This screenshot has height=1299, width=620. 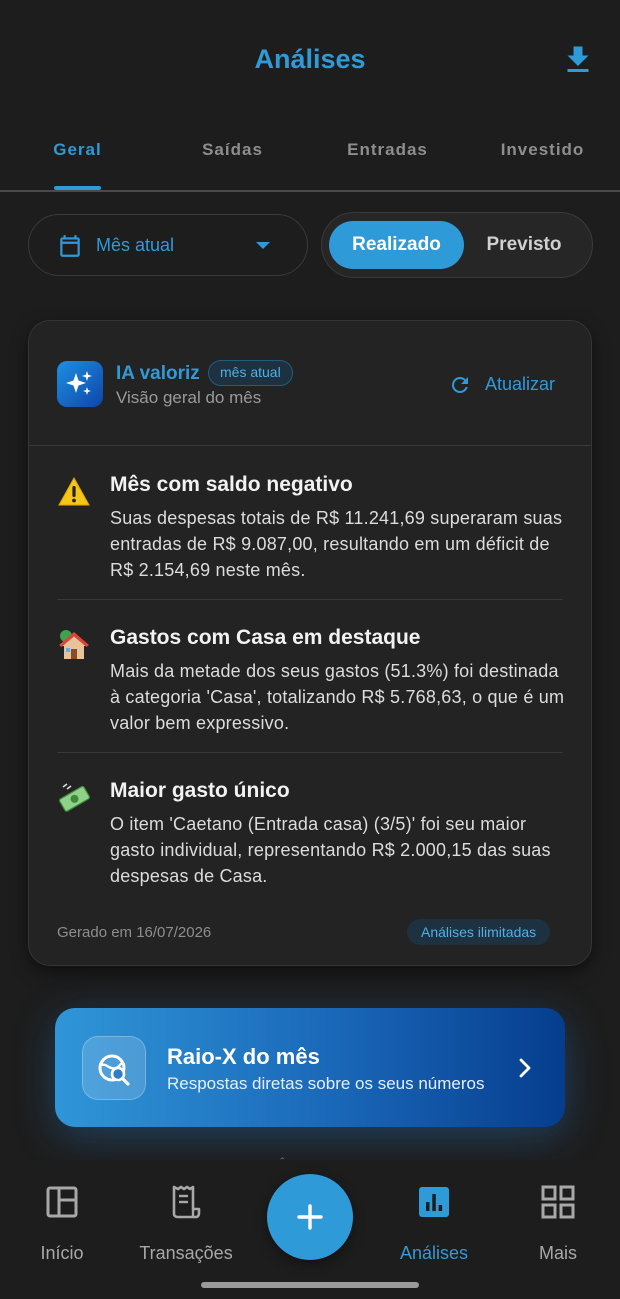 What do you see at coordinates (74, 644) in the screenshot?
I see `house-icon` at bounding box center [74, 644].